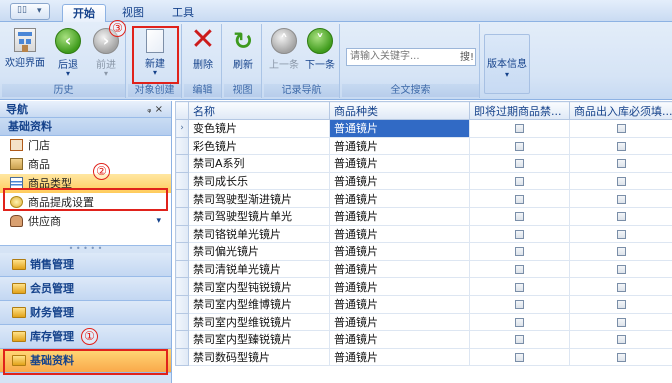 The width and height of the screenshot is (672, 383). Describe the element at coordinates (203, 53) in the screenshot. I see `delete-button: ✕ 删除` at that location.